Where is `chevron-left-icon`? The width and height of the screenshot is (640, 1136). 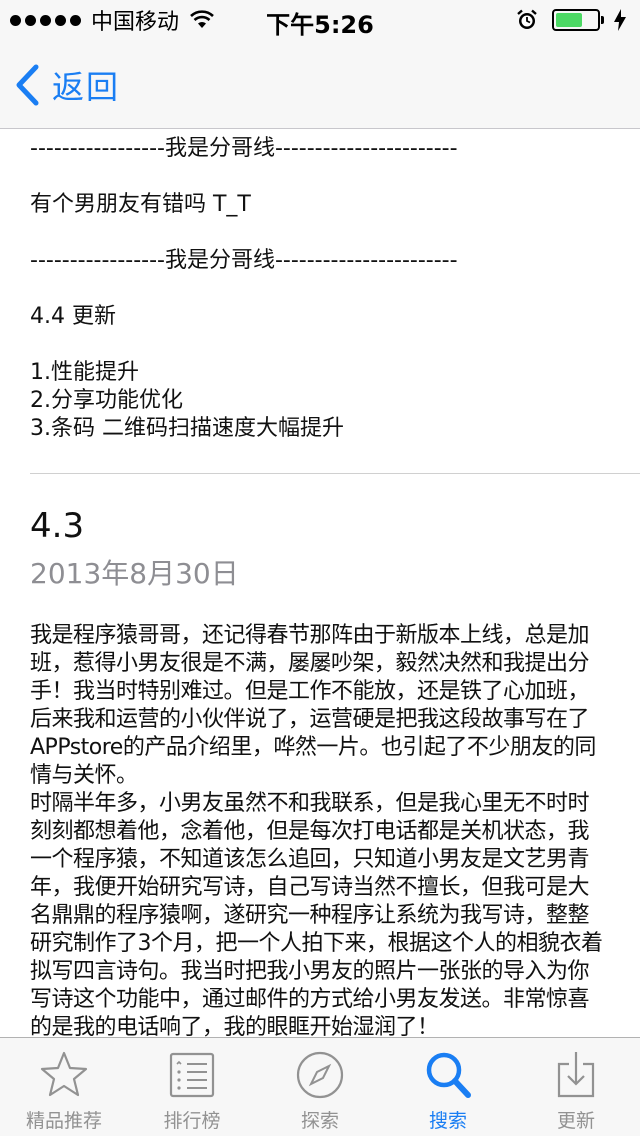
chevron-left-icon is located at coordinates (27, 85).